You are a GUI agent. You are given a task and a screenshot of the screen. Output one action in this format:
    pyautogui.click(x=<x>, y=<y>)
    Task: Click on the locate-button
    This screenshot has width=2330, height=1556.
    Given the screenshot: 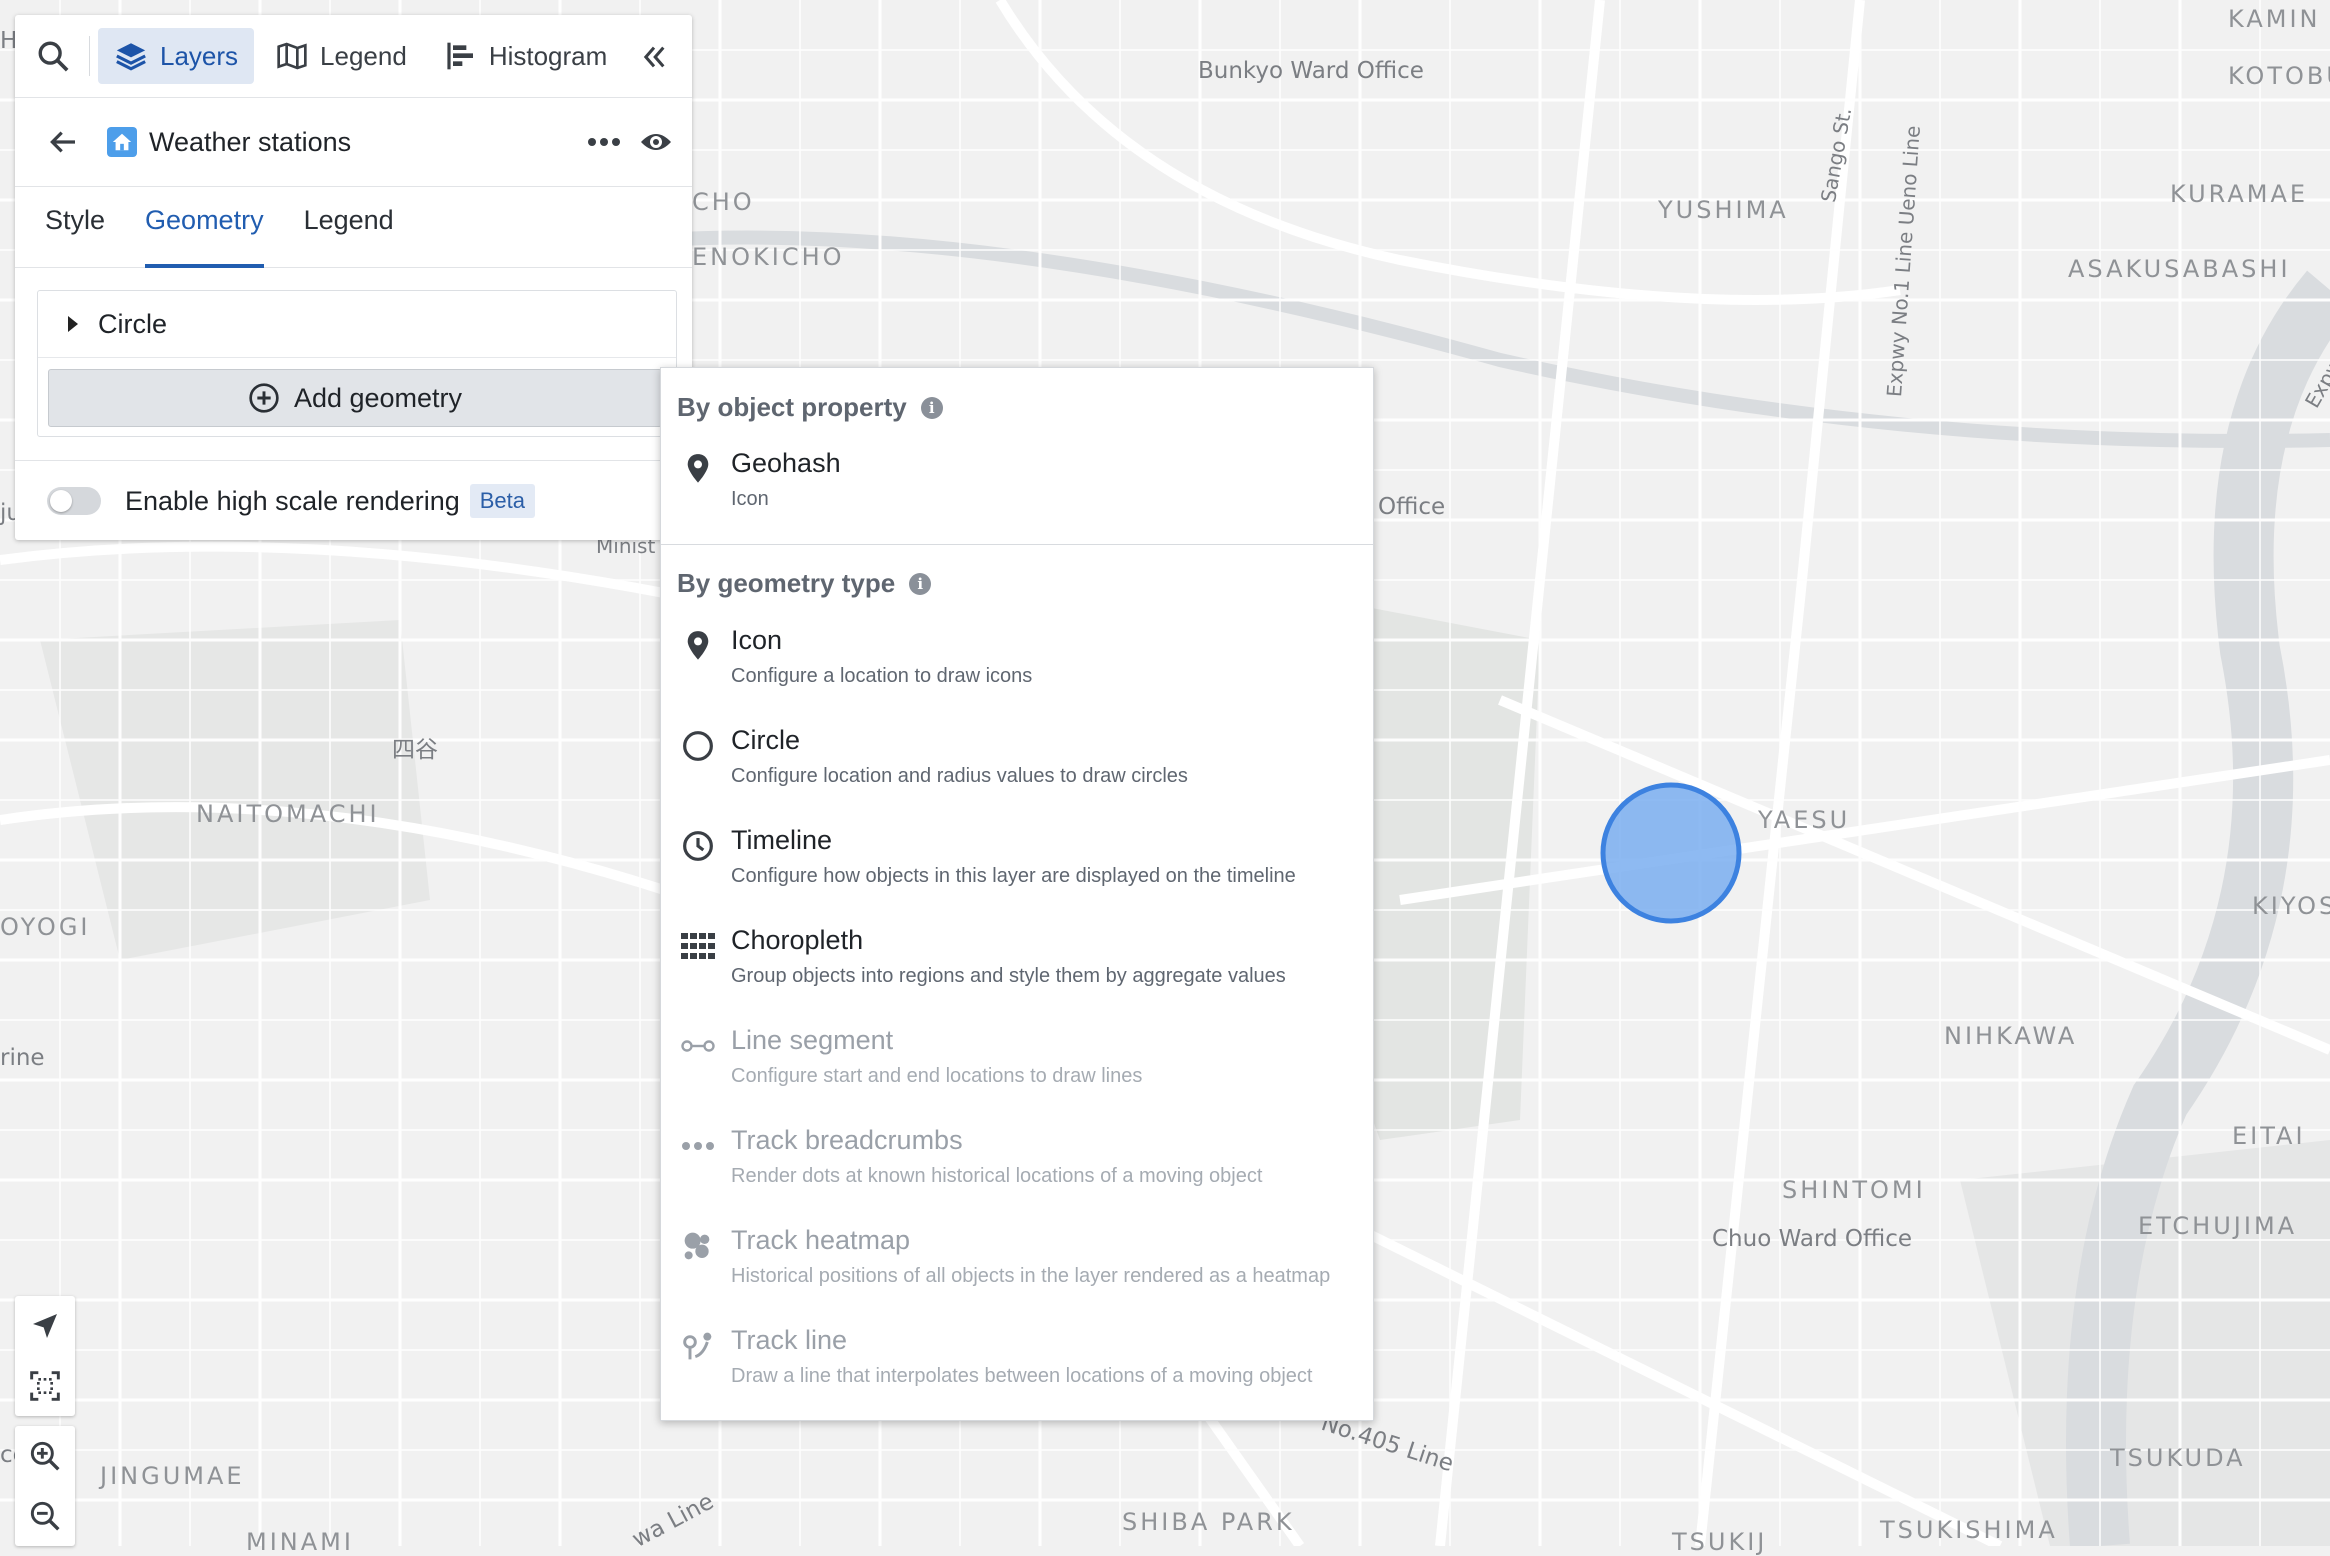 What is the action you would take?
    pyautogui.click(x=45, y=1326)
    